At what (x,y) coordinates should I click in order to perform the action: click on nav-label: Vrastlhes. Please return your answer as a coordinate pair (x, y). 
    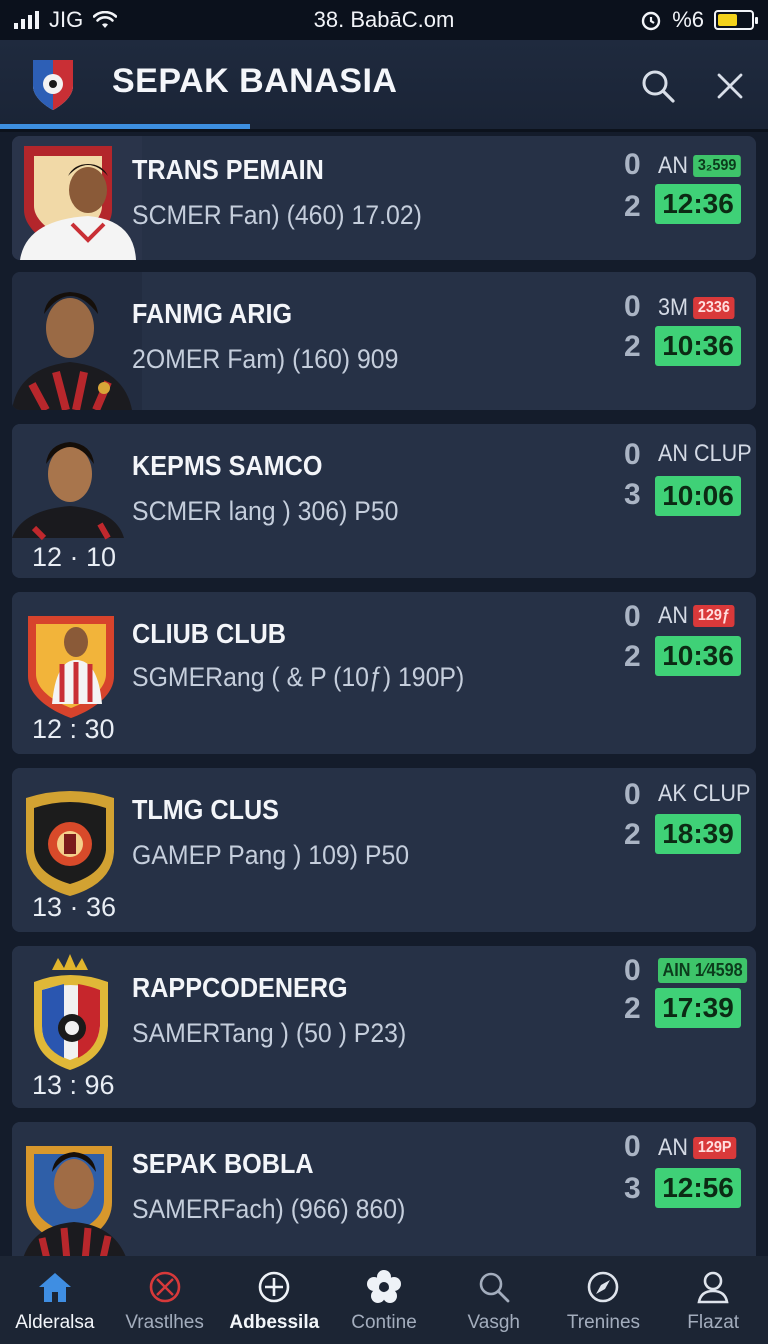
    Looking at the image, I should click on (164, 1322).